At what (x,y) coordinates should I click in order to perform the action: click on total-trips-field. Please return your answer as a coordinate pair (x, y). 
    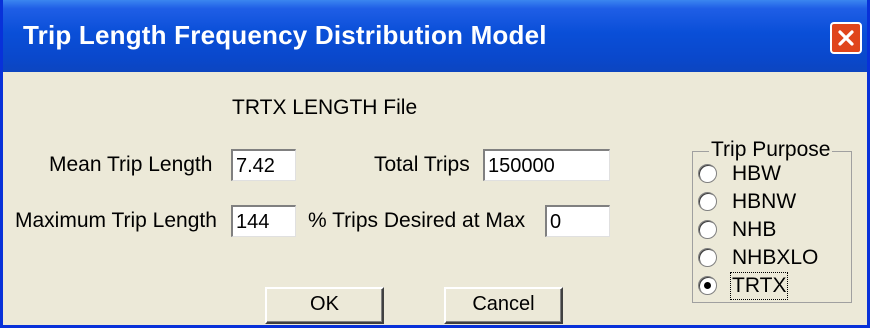
    Looking at the image, I should click on (546, 165).